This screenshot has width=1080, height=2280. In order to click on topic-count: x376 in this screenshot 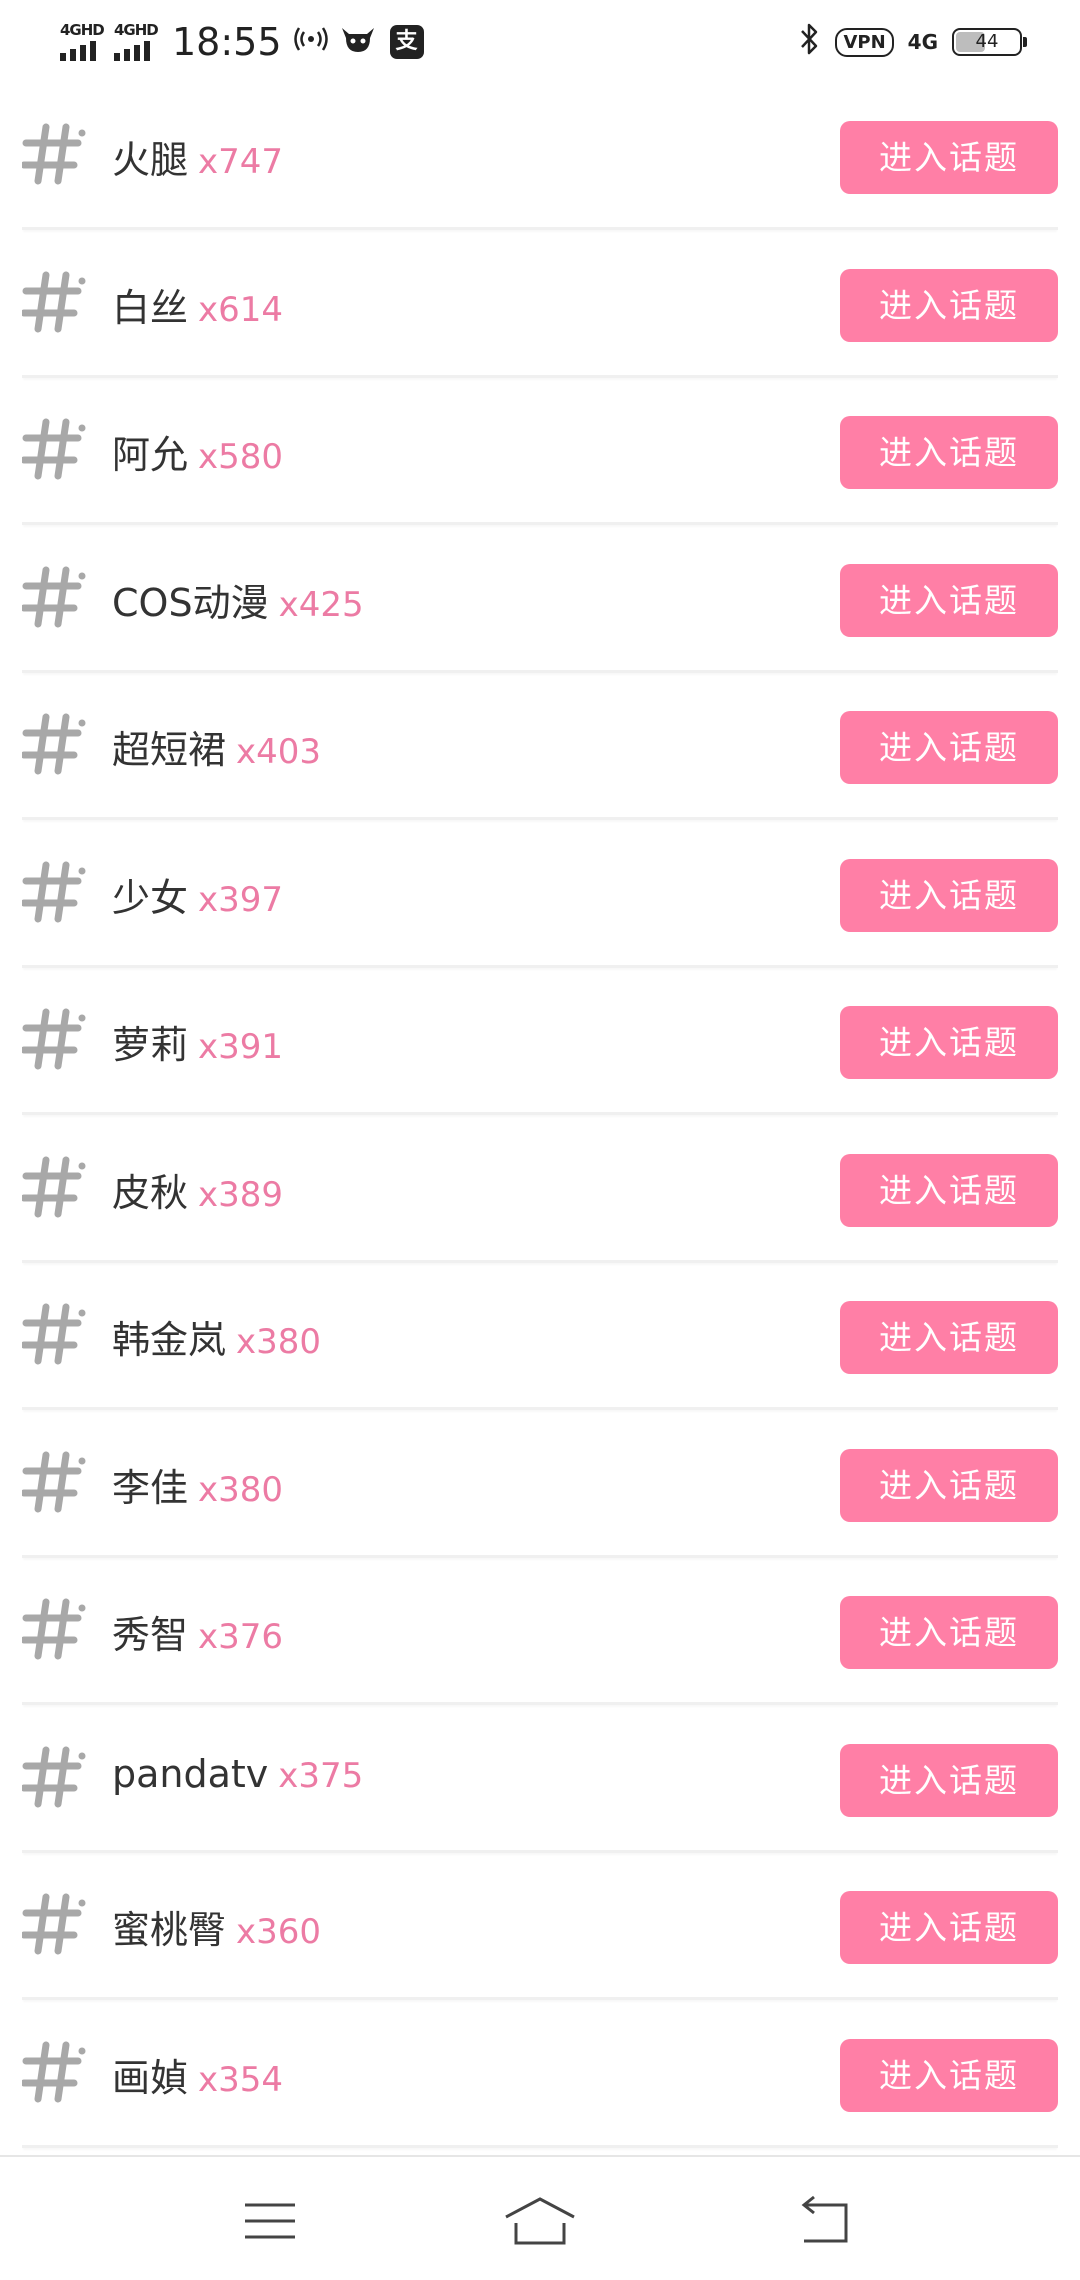, I will do `click(241, 1637)`.